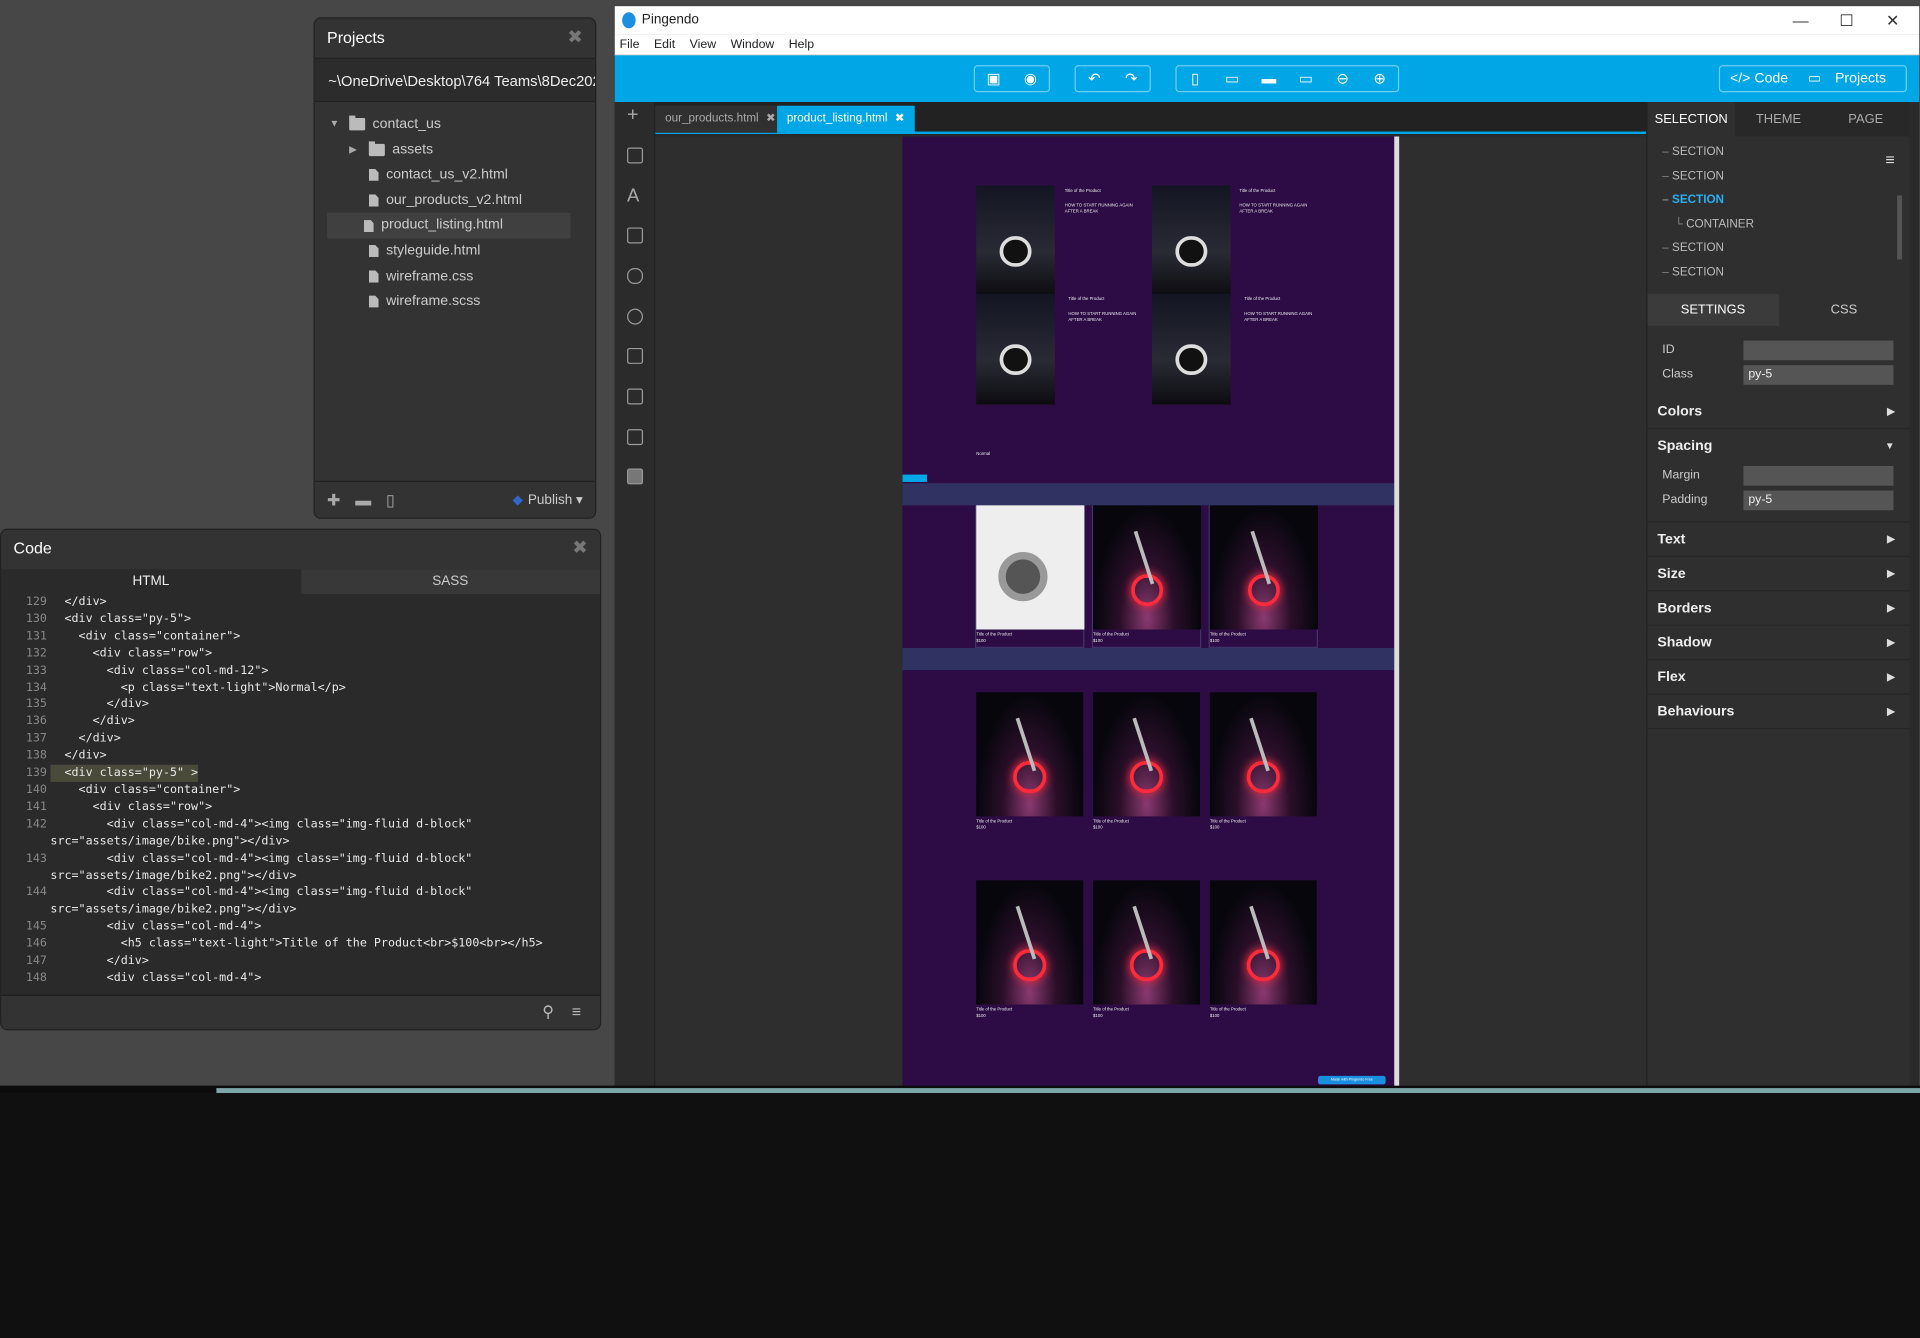 Image resolution: width=1920 pixels, height=1338 pixels. Describe the element at coordinates (1778, 643) in the screenshot. I see `property-group: Shadow ▶` at that location.